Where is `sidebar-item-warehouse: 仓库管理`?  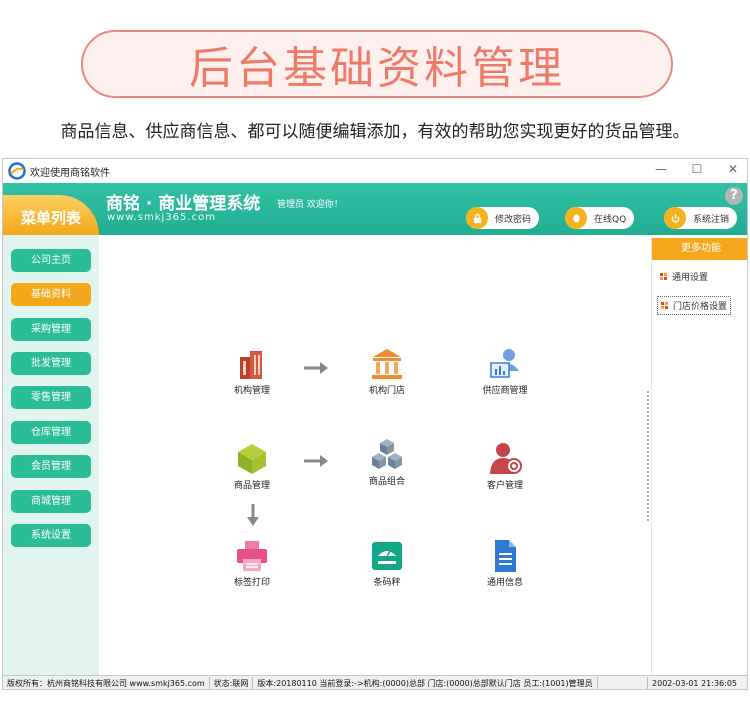
sidebar-item-warehouse: 仓库管理 is located at coordinates (51, 432).